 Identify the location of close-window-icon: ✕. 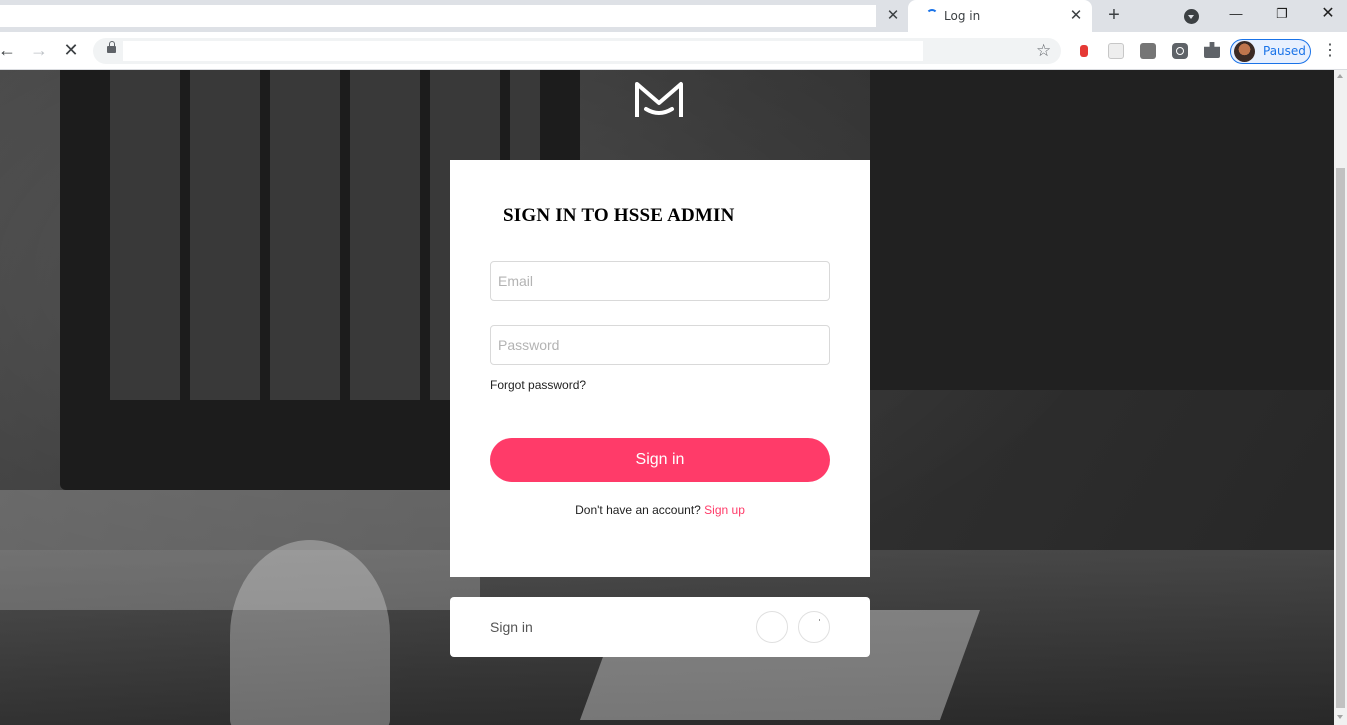
(1328, 14).